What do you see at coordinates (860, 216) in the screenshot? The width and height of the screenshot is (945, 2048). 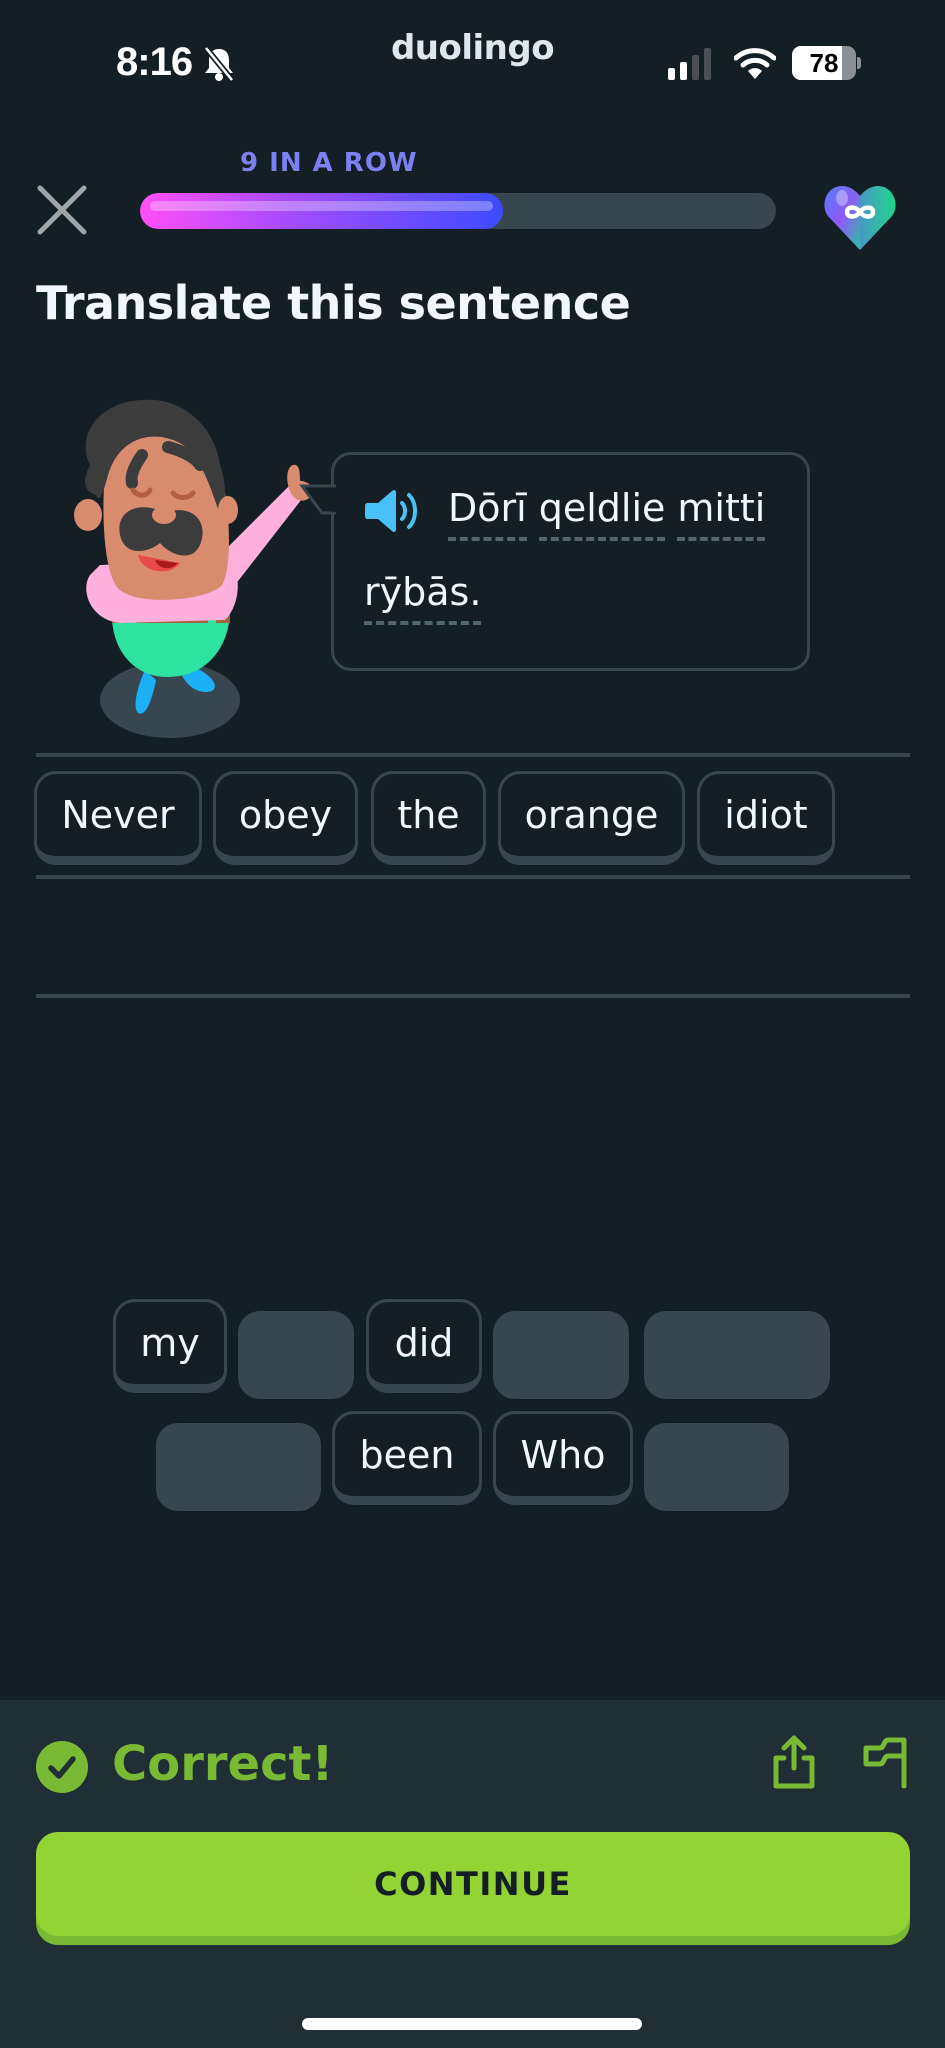 I see `infinite-hearts-icon` at bounding box center [860, 216].